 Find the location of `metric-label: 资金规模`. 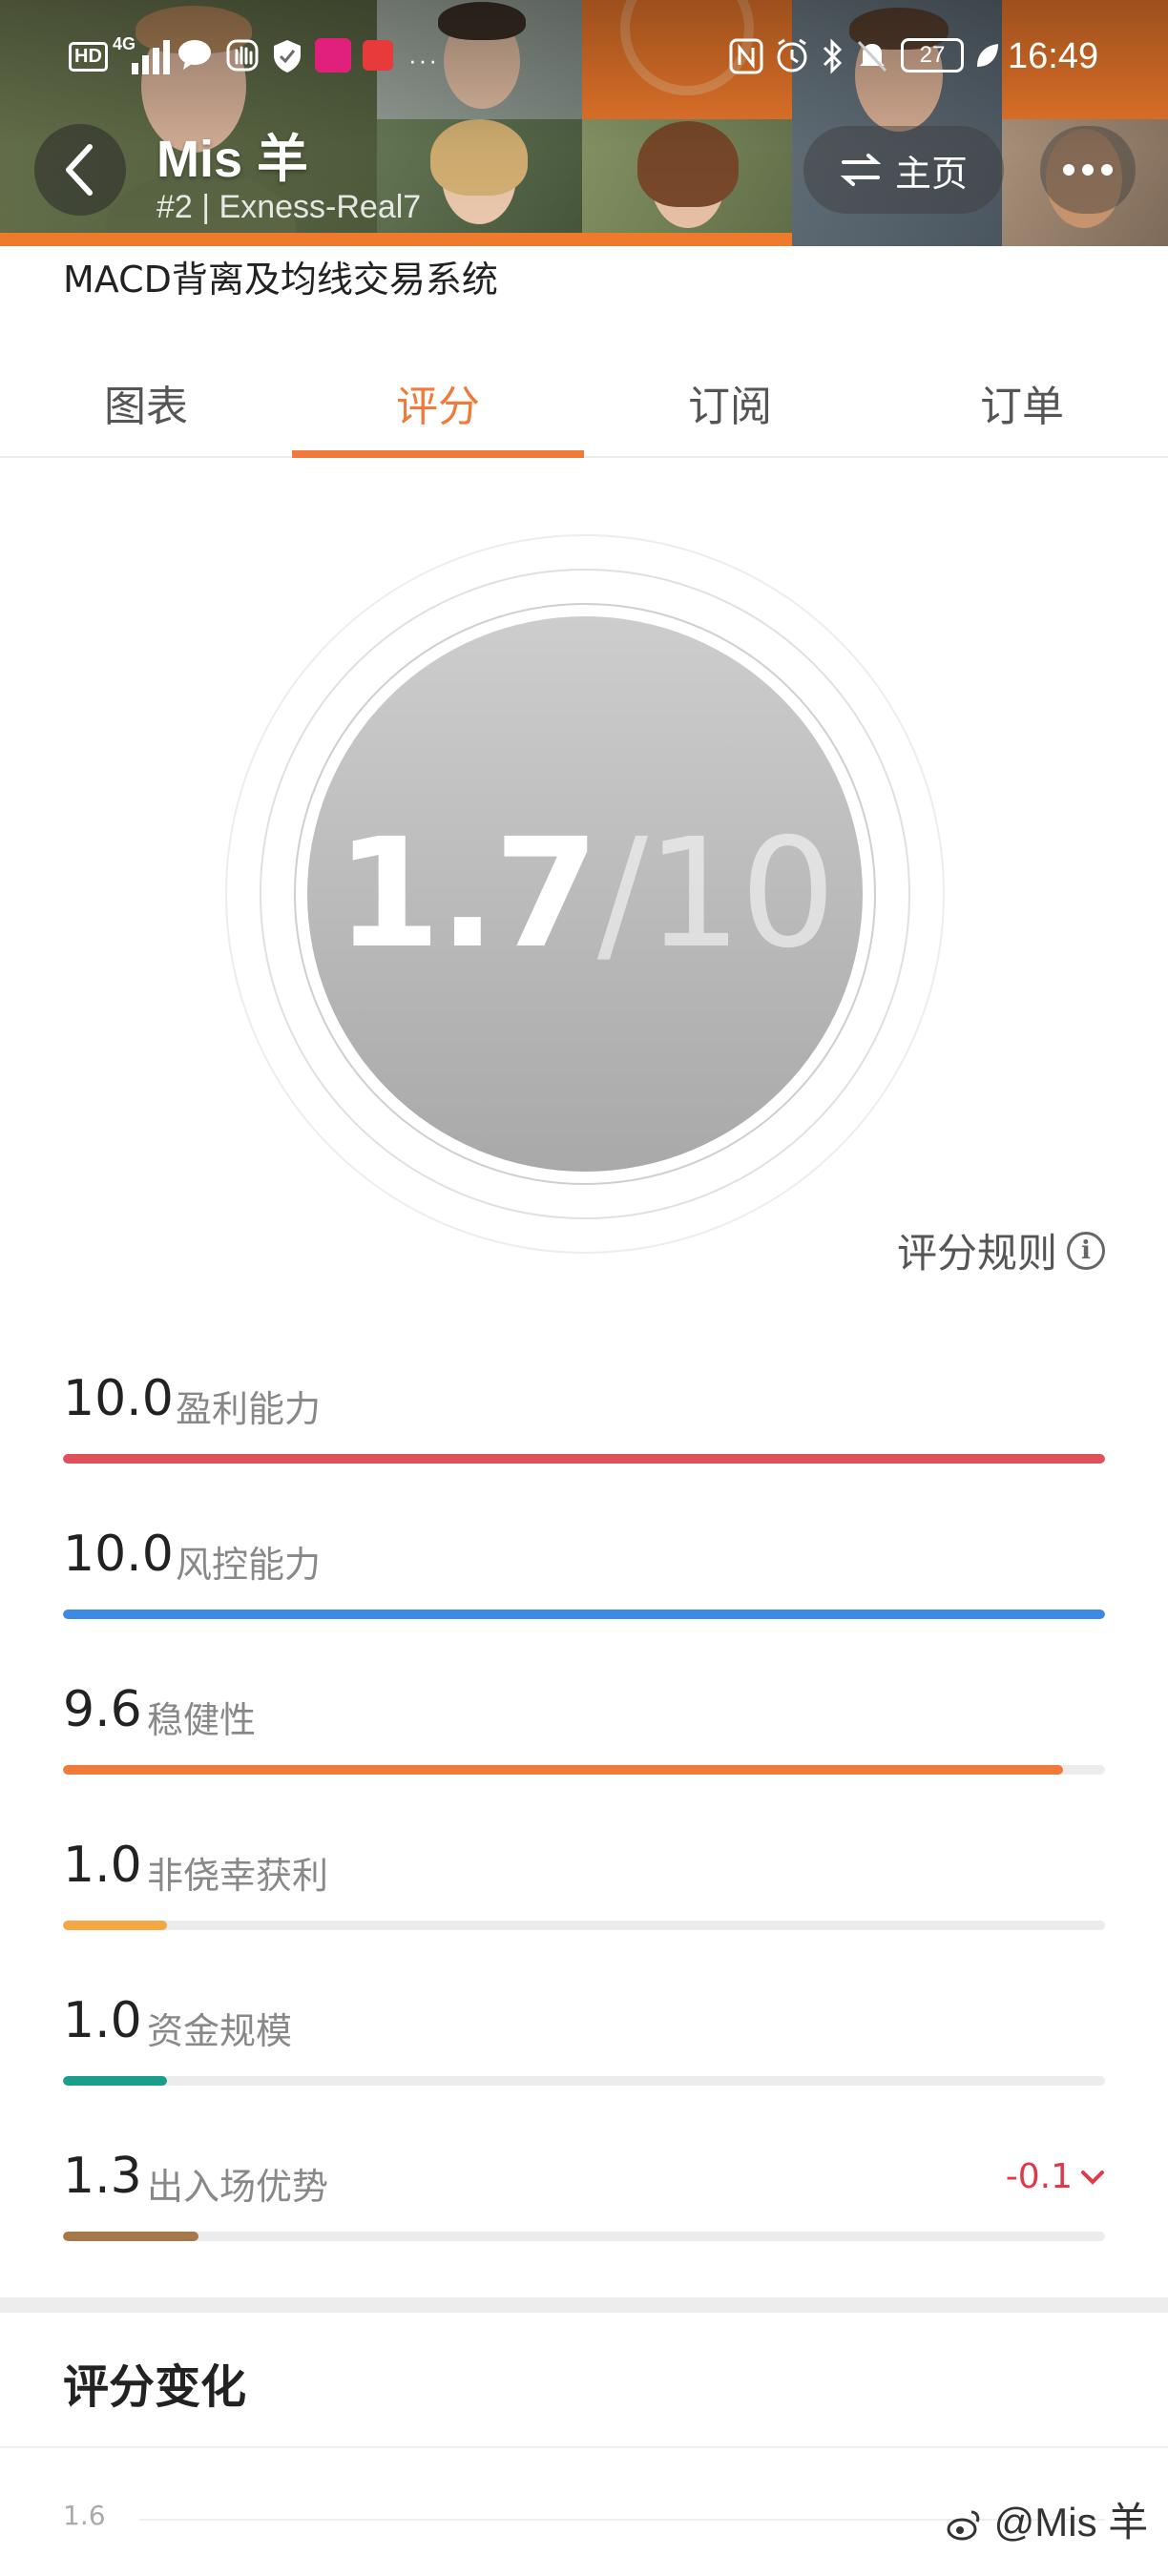

metric-label: 资金规模 is located at coordinates (220, 2031).